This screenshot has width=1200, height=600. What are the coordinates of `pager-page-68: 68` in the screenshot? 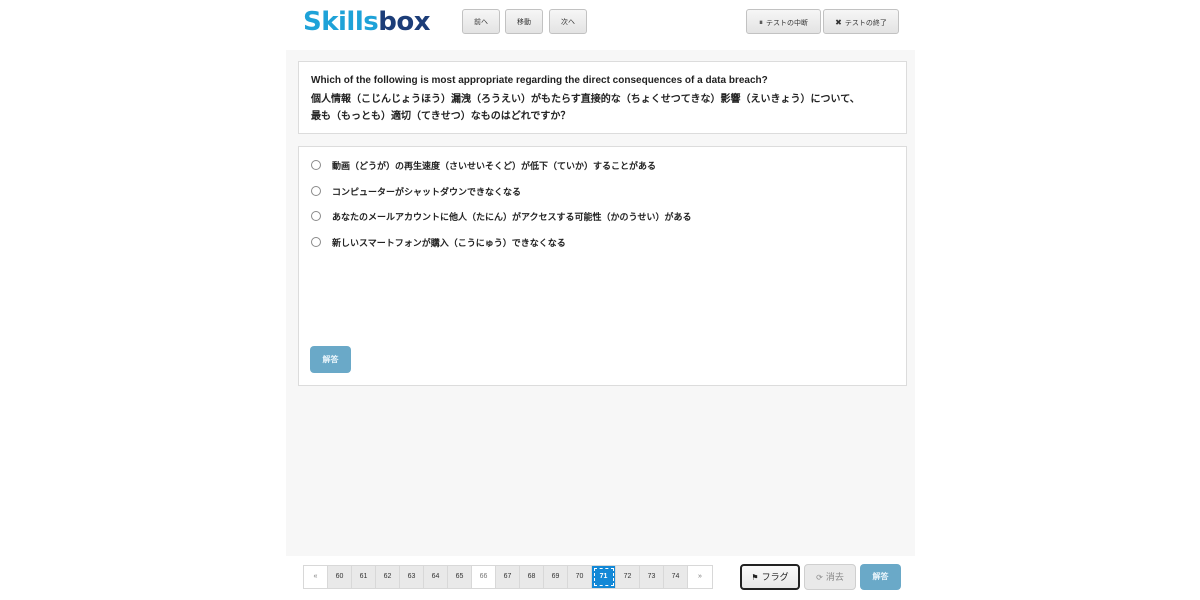 It's located at (532, 577).